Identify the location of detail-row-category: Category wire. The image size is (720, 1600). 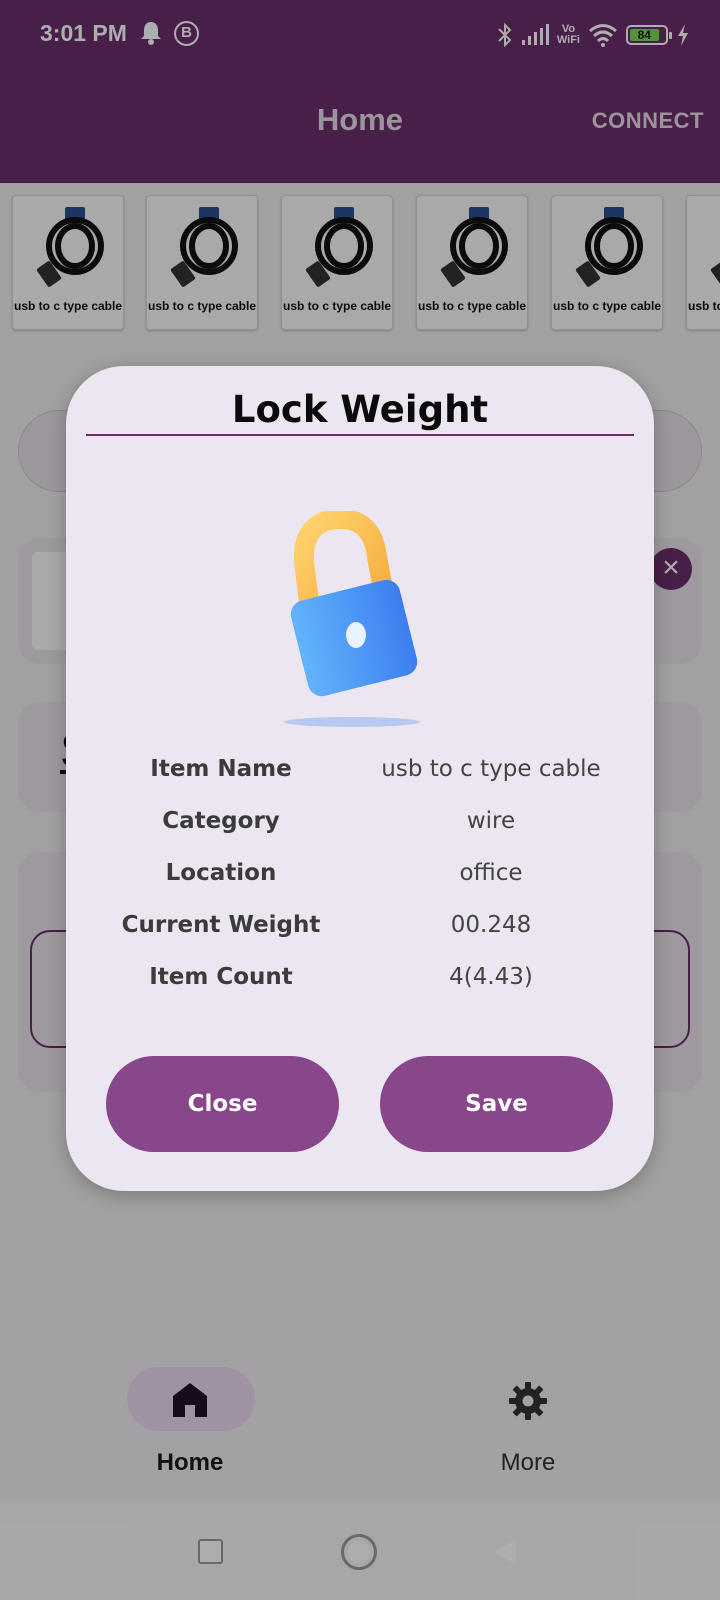
(360, 824).